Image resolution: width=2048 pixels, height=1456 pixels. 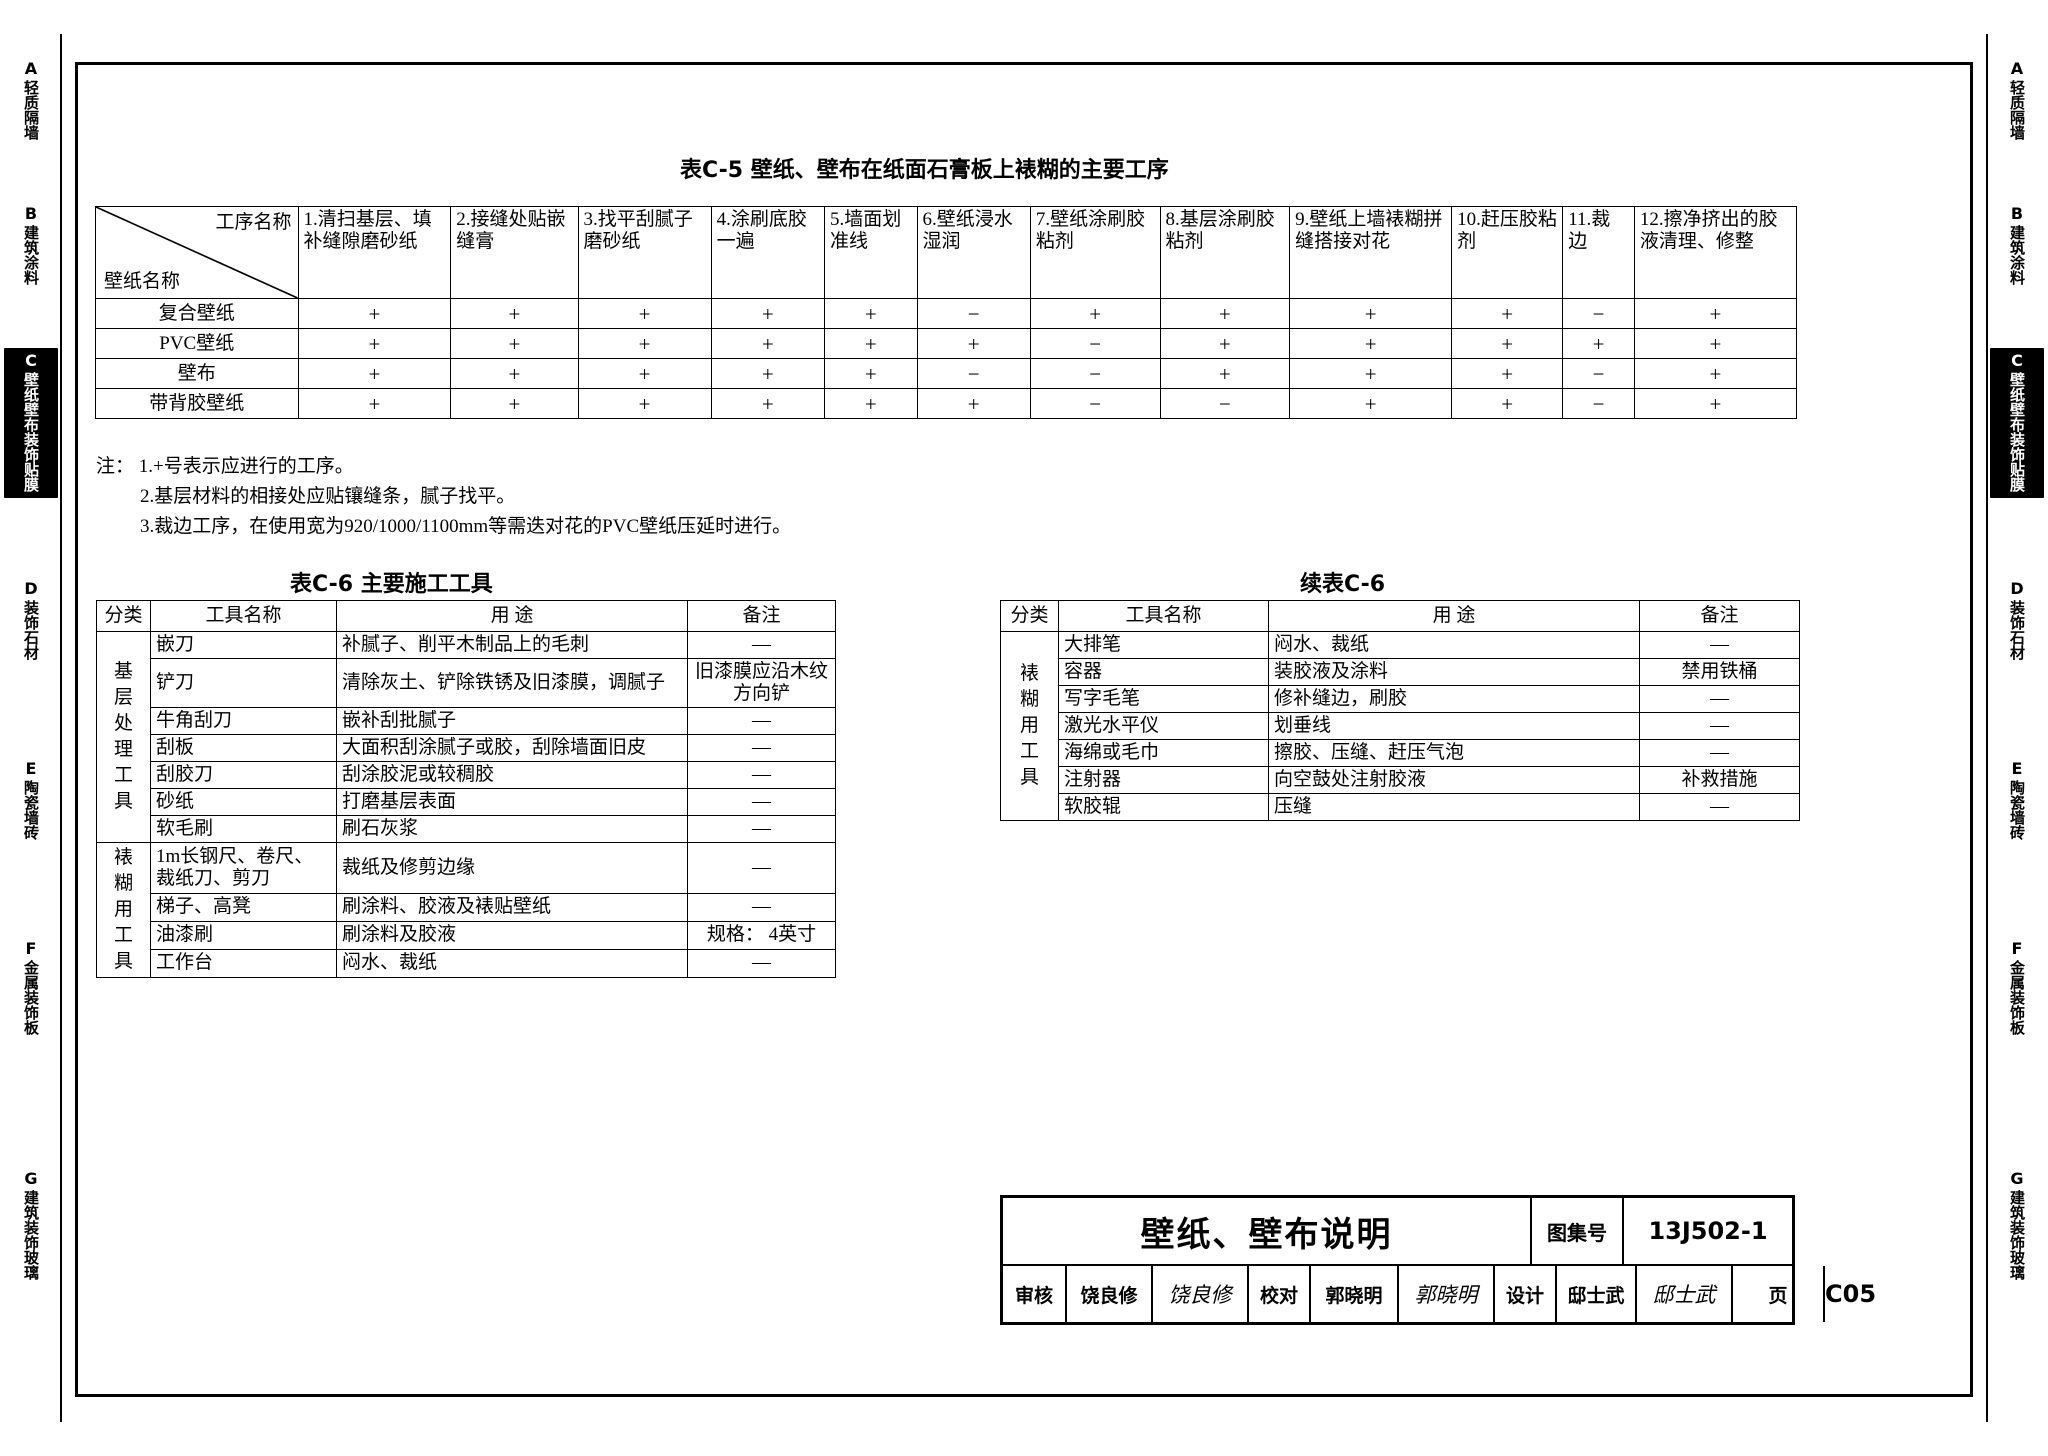 What do you see at coordinates (243, 907) in the screenshot?
I see `table-c6-tool-name: 梯子、高凳` at bounding box center [243, 907].